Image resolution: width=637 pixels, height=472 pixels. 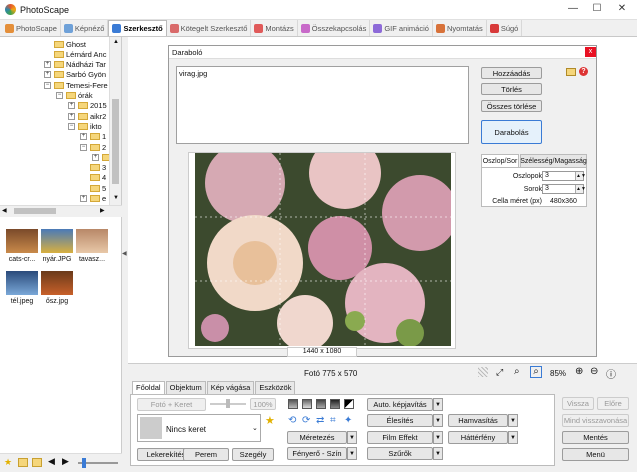 I want to click on tree-item: +2015, so click(x=87, y=106).